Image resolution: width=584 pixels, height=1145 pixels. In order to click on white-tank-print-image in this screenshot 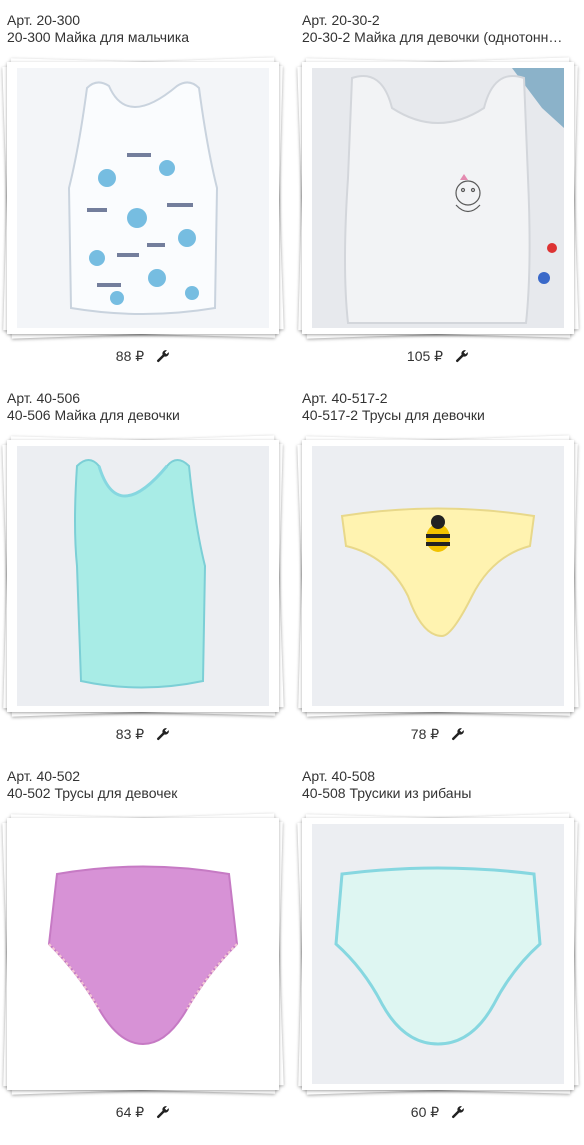, I will do `click(143, 198)`.